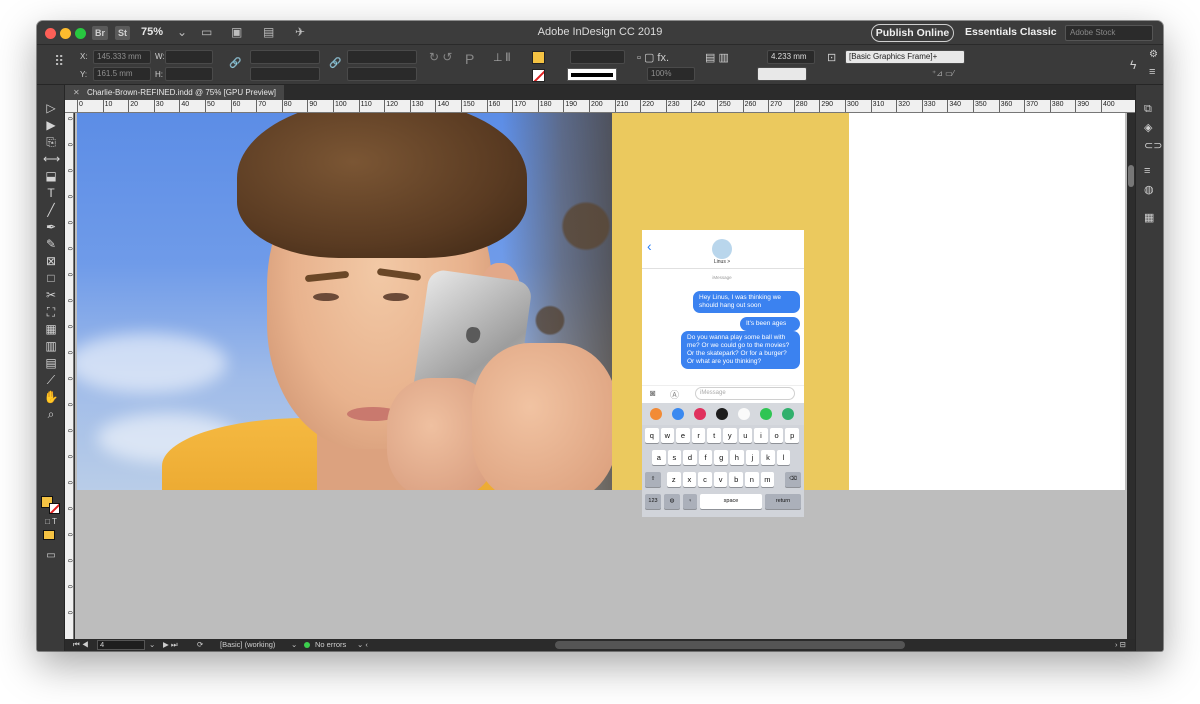 The image size is (1200, 704). What do you see at coordinates (622, 104) in the screenshot?
I see `ruler-label: 210` at bounding box center [622, 104].